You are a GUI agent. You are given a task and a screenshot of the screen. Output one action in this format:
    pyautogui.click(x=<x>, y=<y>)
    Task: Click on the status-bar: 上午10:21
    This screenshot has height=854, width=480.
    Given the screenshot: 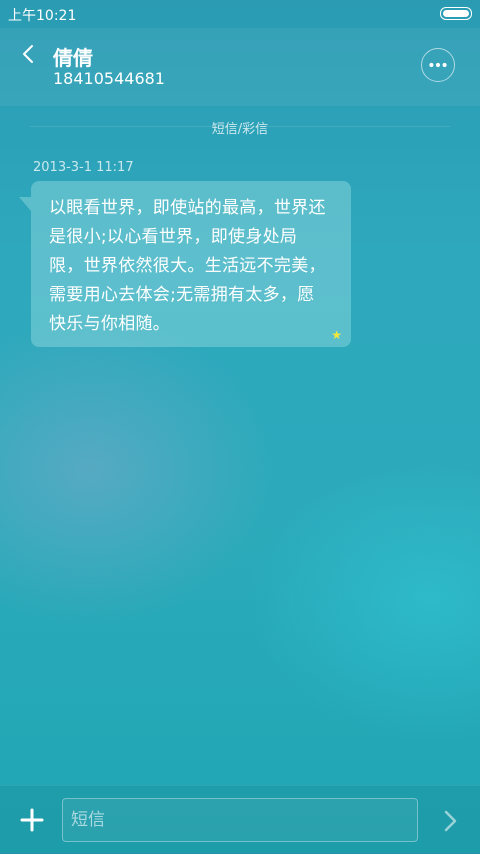 What is the action you would take?
    pyautogui.click(x=240, y=14)
    